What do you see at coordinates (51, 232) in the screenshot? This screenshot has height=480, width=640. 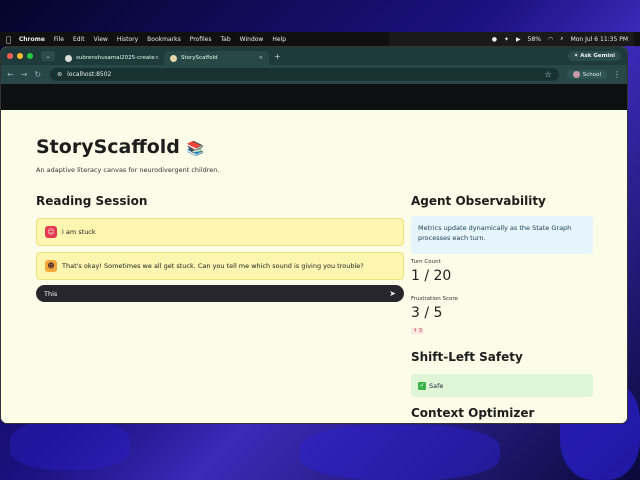 I see `user-avatar-icon: ☺` at bounding box center [51, 232].